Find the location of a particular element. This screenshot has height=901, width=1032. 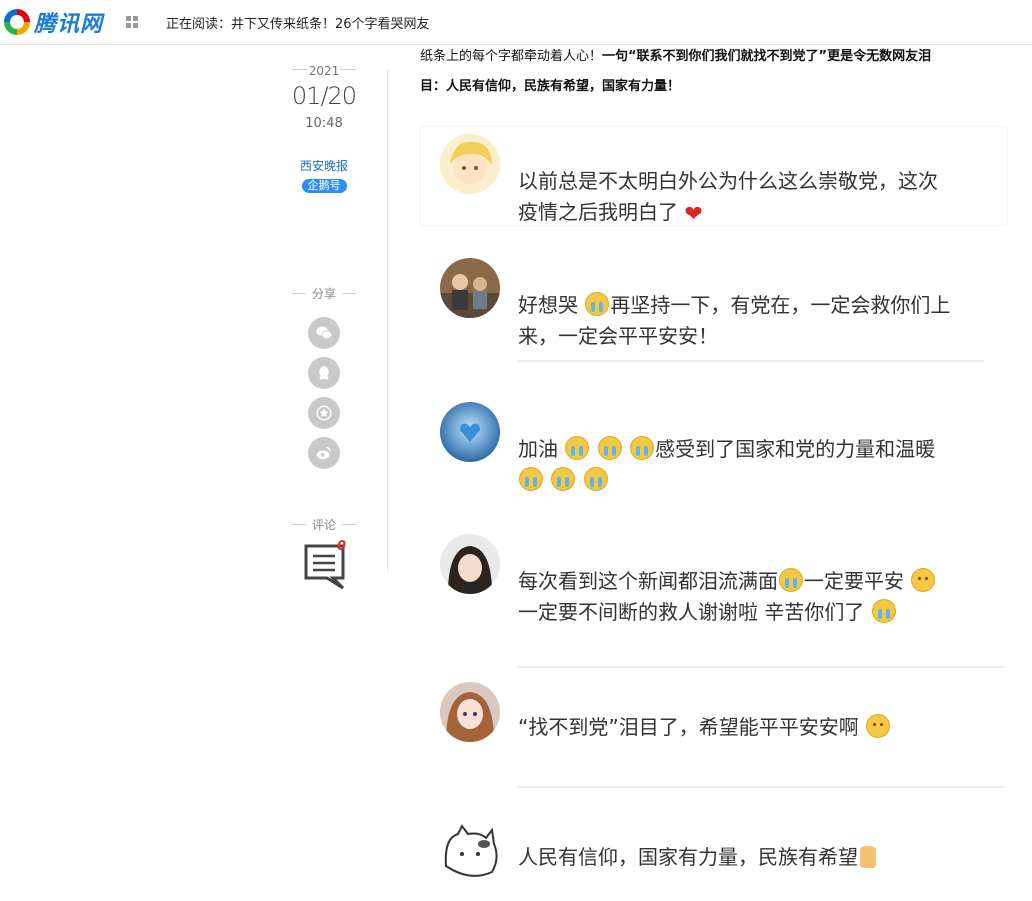

comment-heading: 评论 is located at coordinates (324, 524).